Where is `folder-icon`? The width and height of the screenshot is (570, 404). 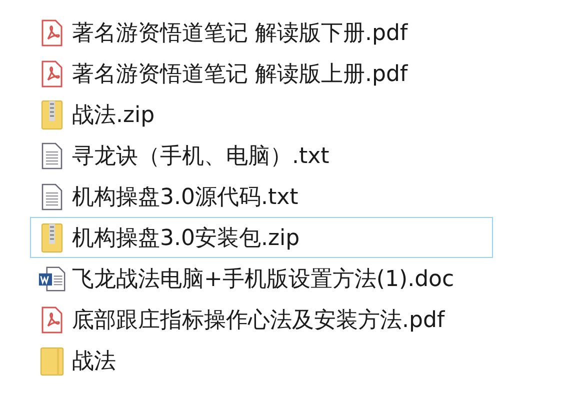
folder-icon is located at coordinates (52, 361).